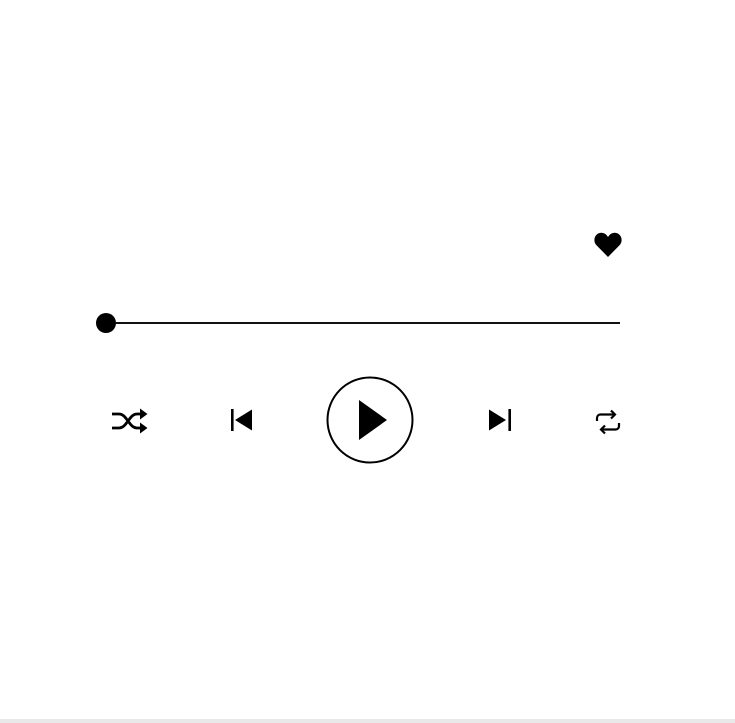 This screenshot has height=723, width=735. Describe the element at coordinates (500, 420) in the screenshot. I see `skip-next-icon` at that location.